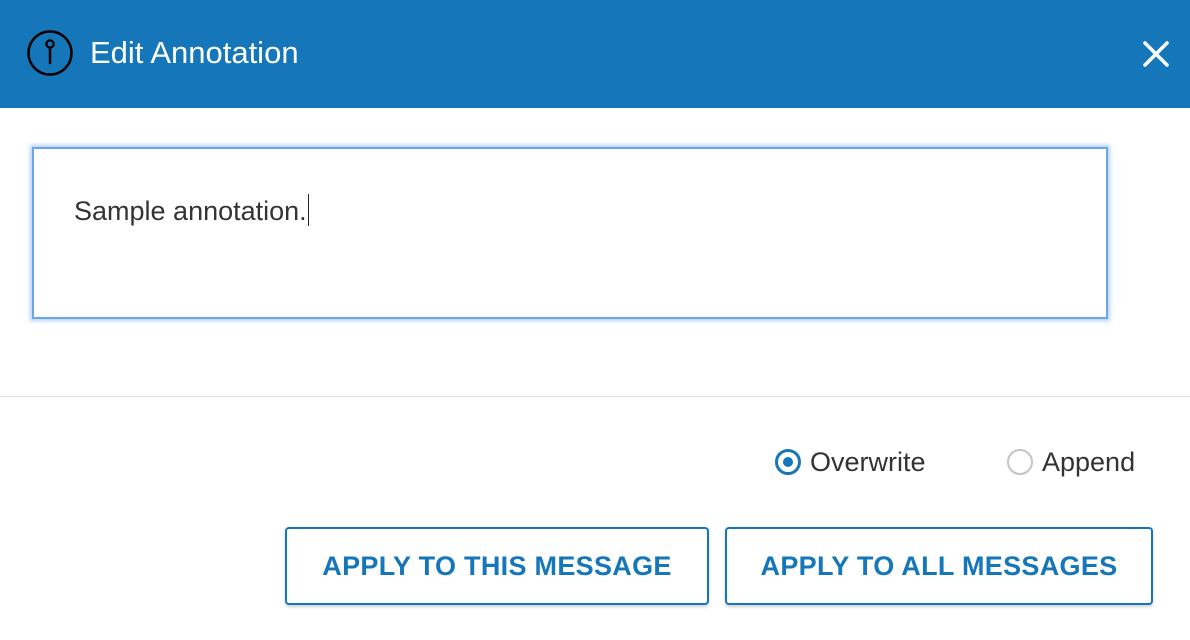 Image resolution: width=1190 pixels, height=640 pixels. What do you see at coordinates (50, 53) in the screenshot?
I see `info-icon` at bounding box center [50, 53].